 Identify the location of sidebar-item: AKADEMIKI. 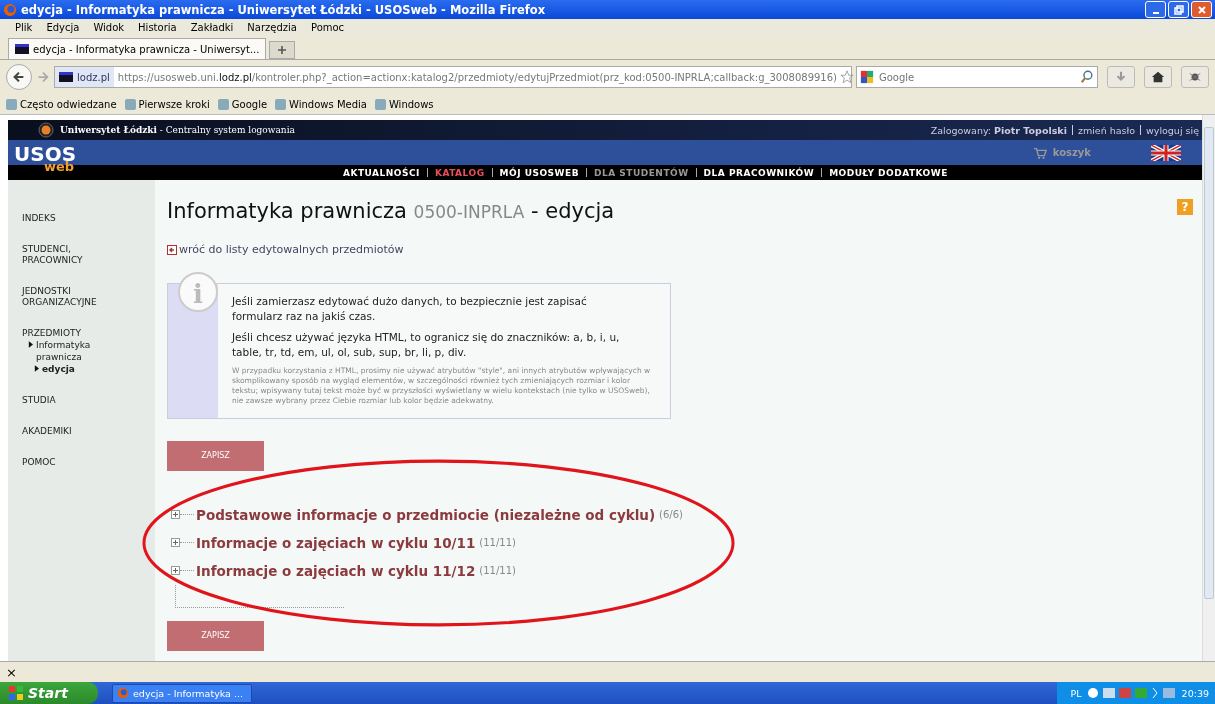
(72, 431).